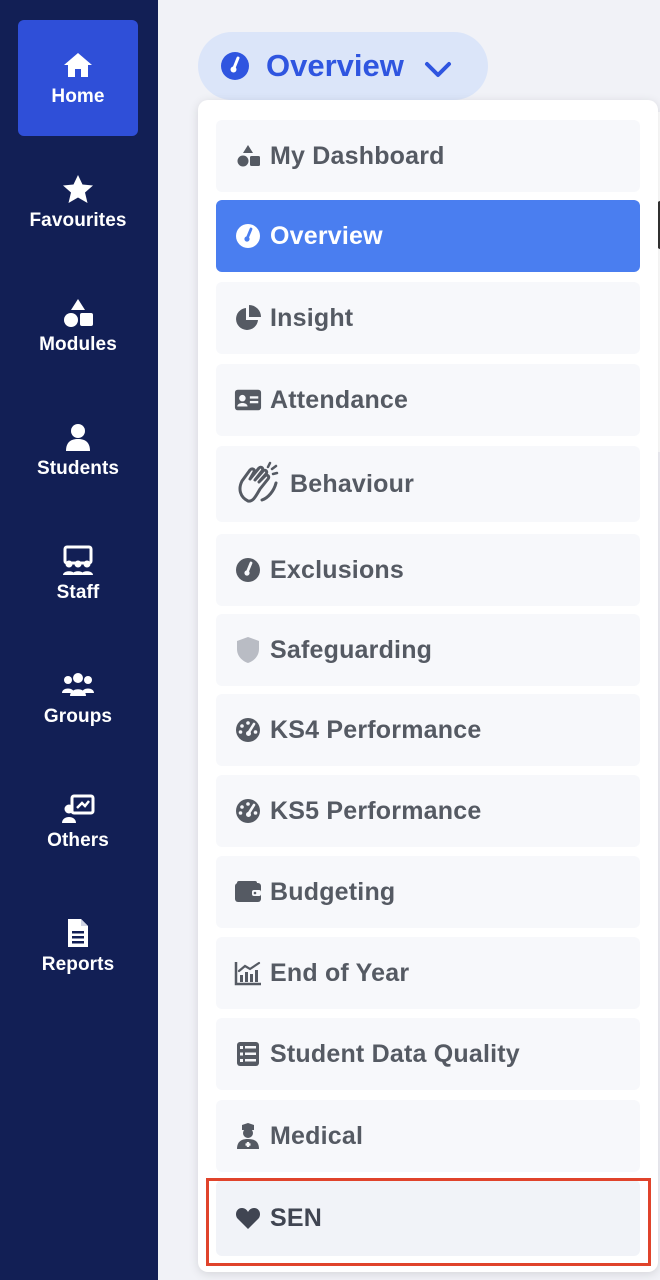 Image resolution: width=660 pixels, height=1280 pixels. What do you see at coordinates (428, 973) in the screenshot?
I see `menu-item-end-of-year: End of Year` at bounding box center [428, 973].